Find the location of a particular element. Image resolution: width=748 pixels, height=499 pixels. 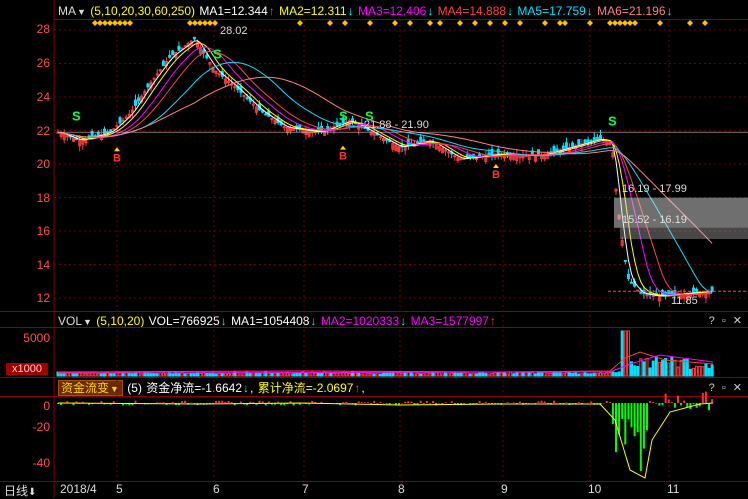

cumulative-flow-line is located at coordinates (385, 440).